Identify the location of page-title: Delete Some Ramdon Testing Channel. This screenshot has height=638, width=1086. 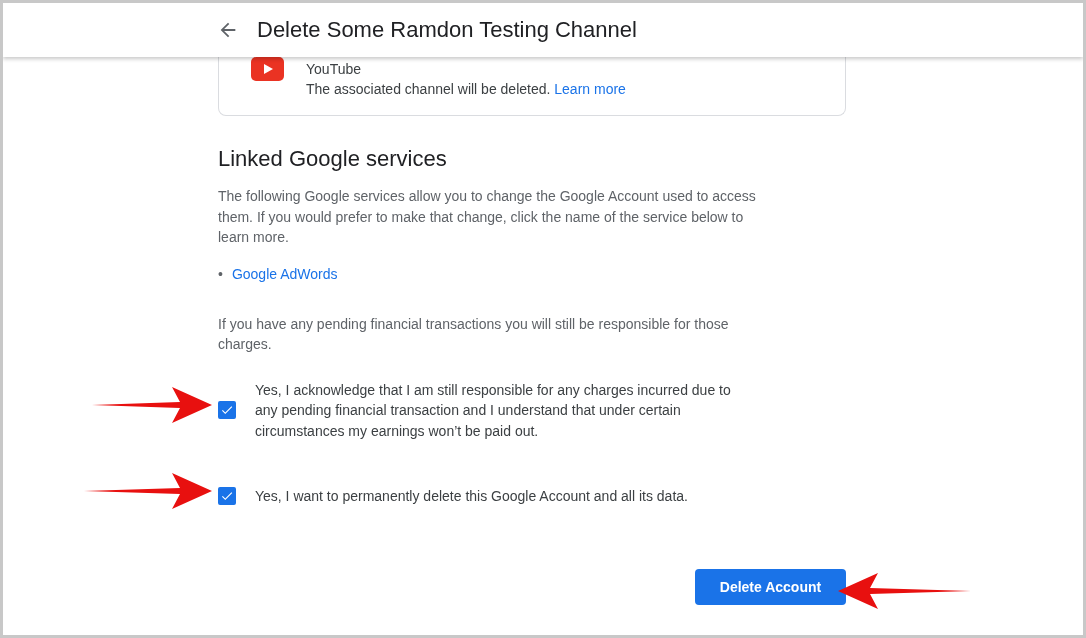
(447, 30).